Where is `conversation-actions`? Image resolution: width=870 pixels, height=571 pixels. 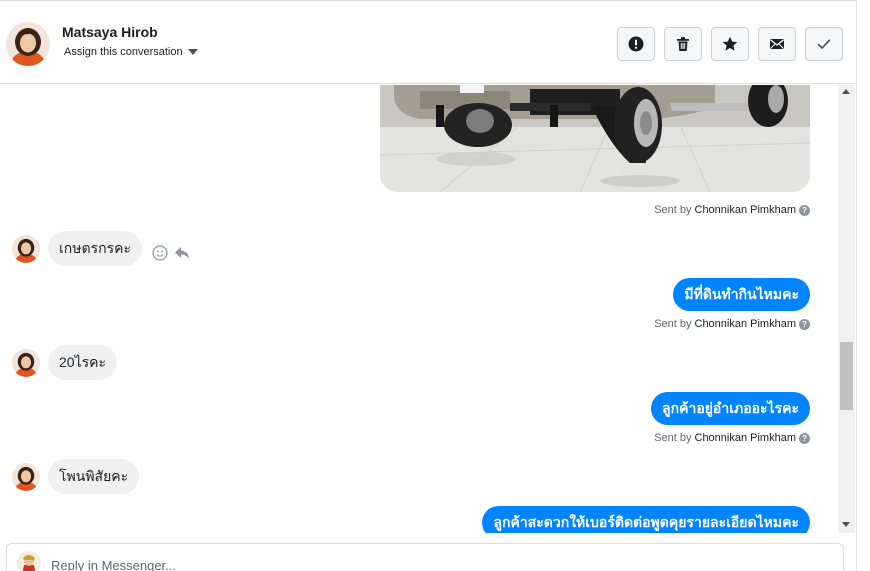 conversation-actions is located at coordinates (730, 44).